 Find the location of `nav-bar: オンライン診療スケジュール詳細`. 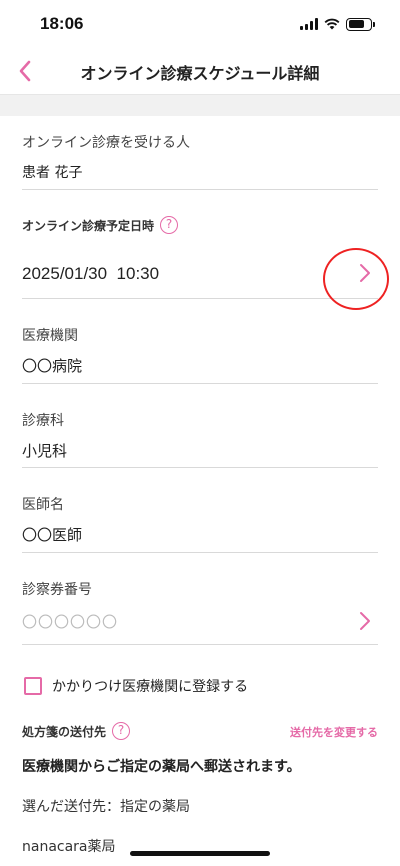

nav-bar: オンライン診療スケジュール詳細 is located at coordinates (200, 71).